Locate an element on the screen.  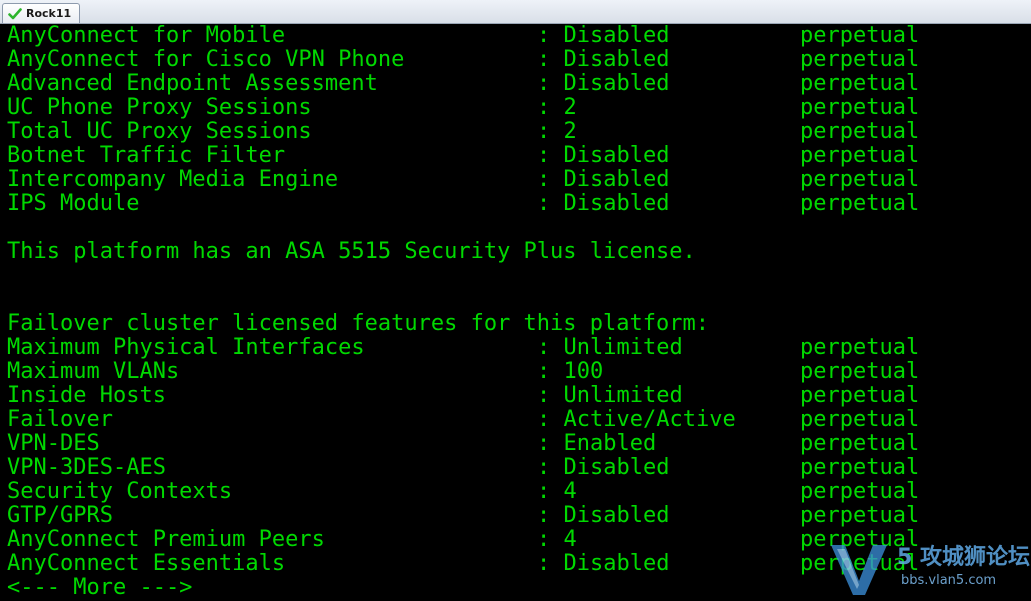
feature-value: : 4 is located at coordinates (557, 492).